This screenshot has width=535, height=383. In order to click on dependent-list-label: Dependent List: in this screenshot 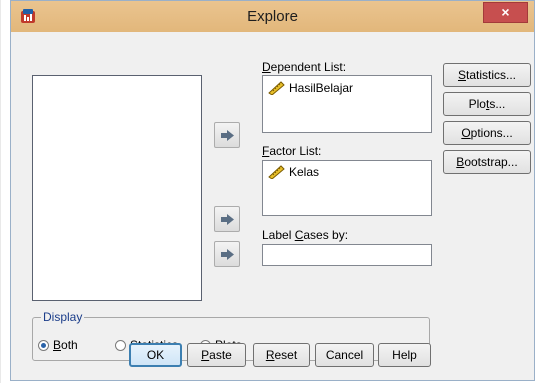, I will do `click(304, 67)`.